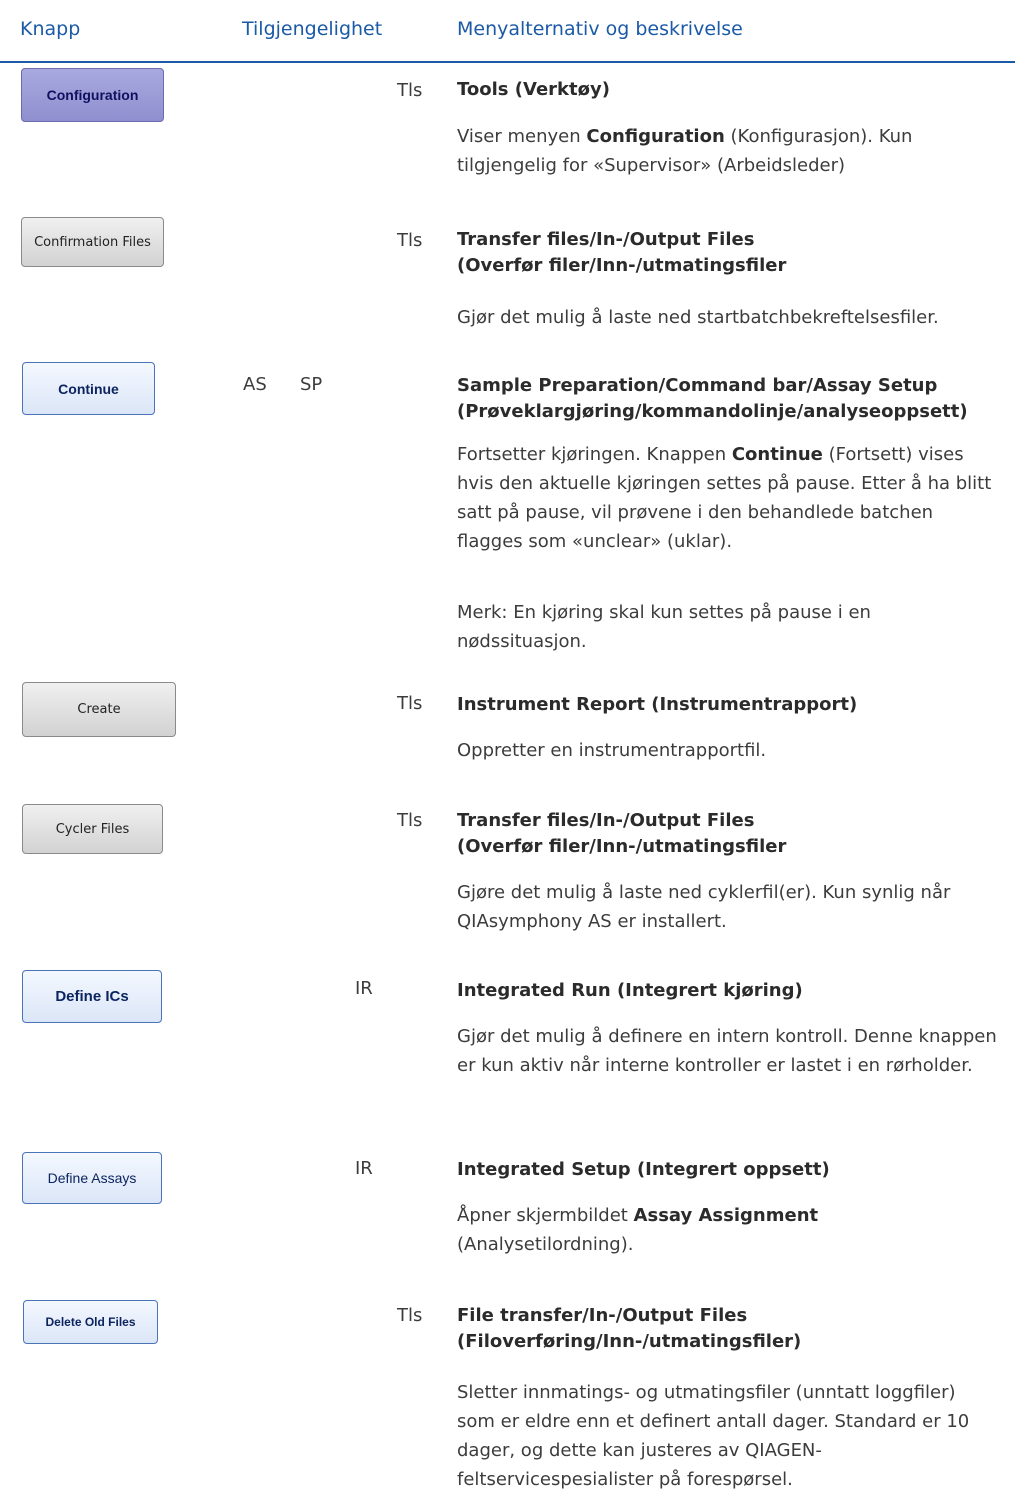 The height and width of the screenshot is (1506, 1015). I want to click on availability: SP, so click(311, 384).